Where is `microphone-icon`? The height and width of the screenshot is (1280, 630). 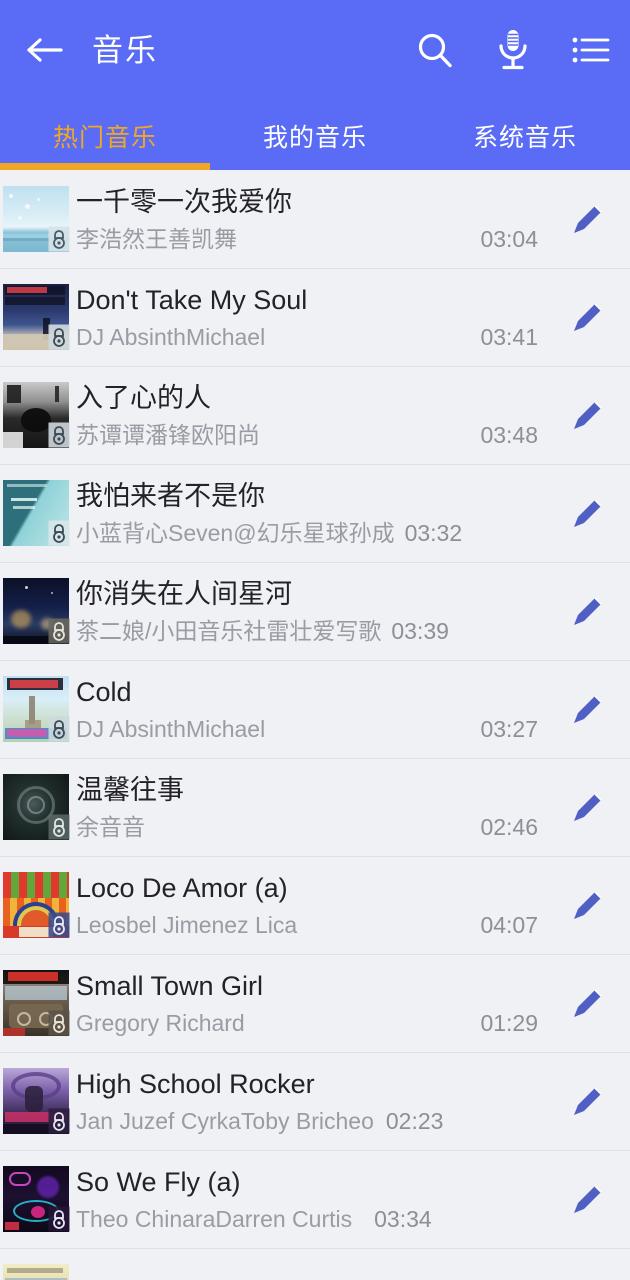
microphone-icon is located at coordinates (513, 50).